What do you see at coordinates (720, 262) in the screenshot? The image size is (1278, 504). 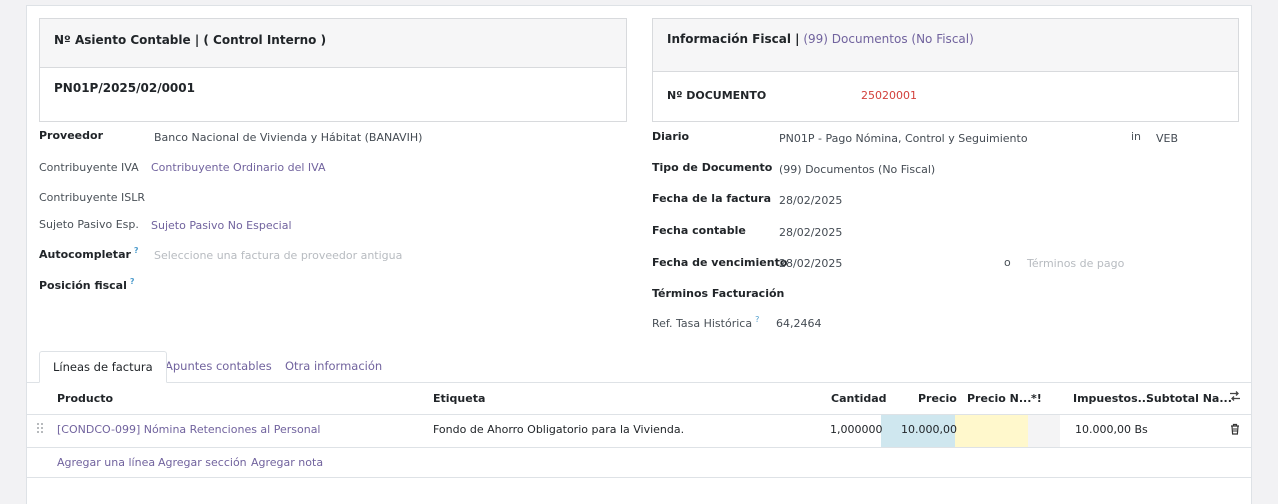 I see `fecha-vencimiento-label: Fecha de vencimiento` at bounding box center [720, 262].